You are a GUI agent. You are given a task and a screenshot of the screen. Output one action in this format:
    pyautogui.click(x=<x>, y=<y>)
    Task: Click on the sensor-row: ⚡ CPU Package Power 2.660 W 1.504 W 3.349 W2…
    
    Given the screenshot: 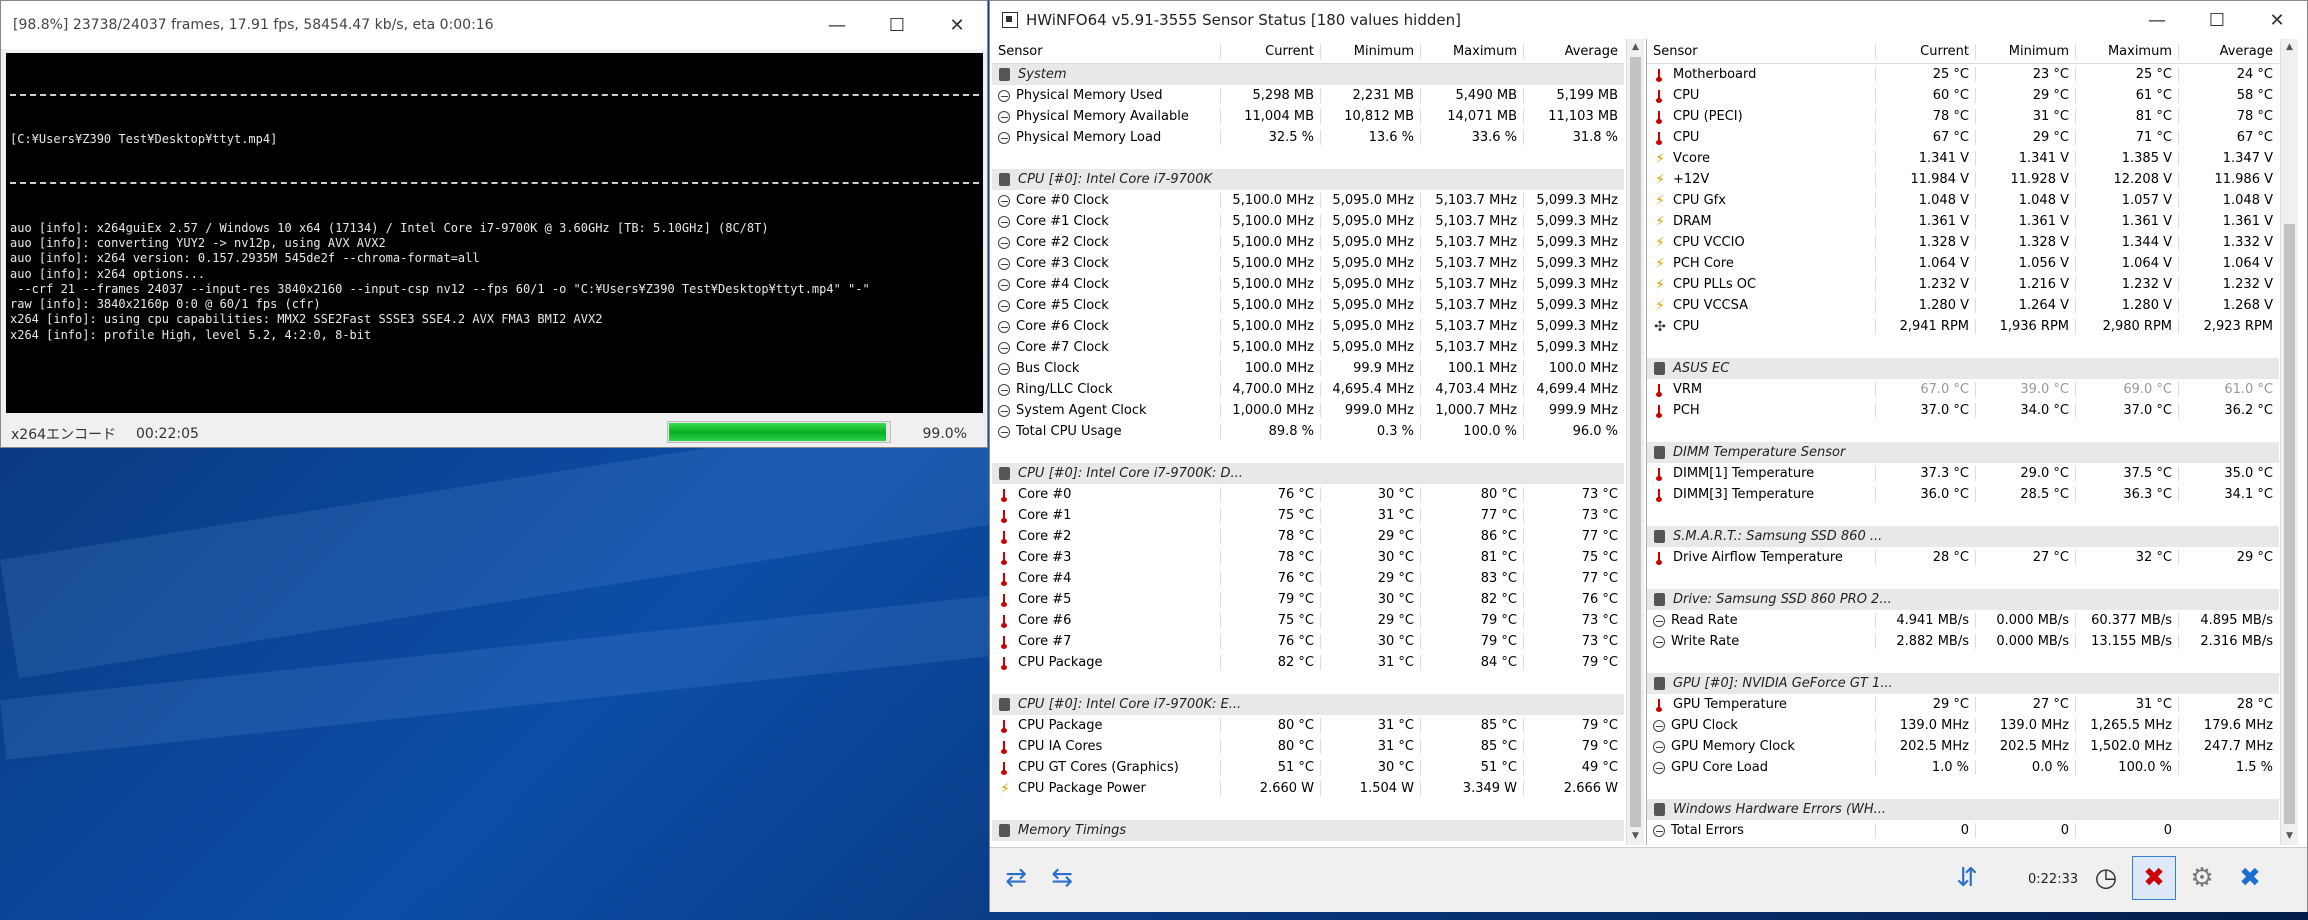 What is the action you would take?
    pyautogui.click(x=1308, y=788)
    